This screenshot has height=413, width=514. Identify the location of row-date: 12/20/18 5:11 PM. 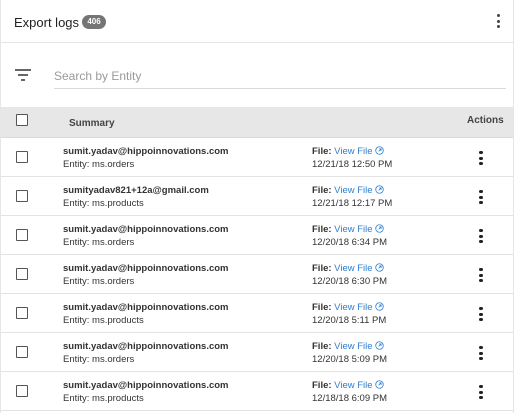
(349, 320).